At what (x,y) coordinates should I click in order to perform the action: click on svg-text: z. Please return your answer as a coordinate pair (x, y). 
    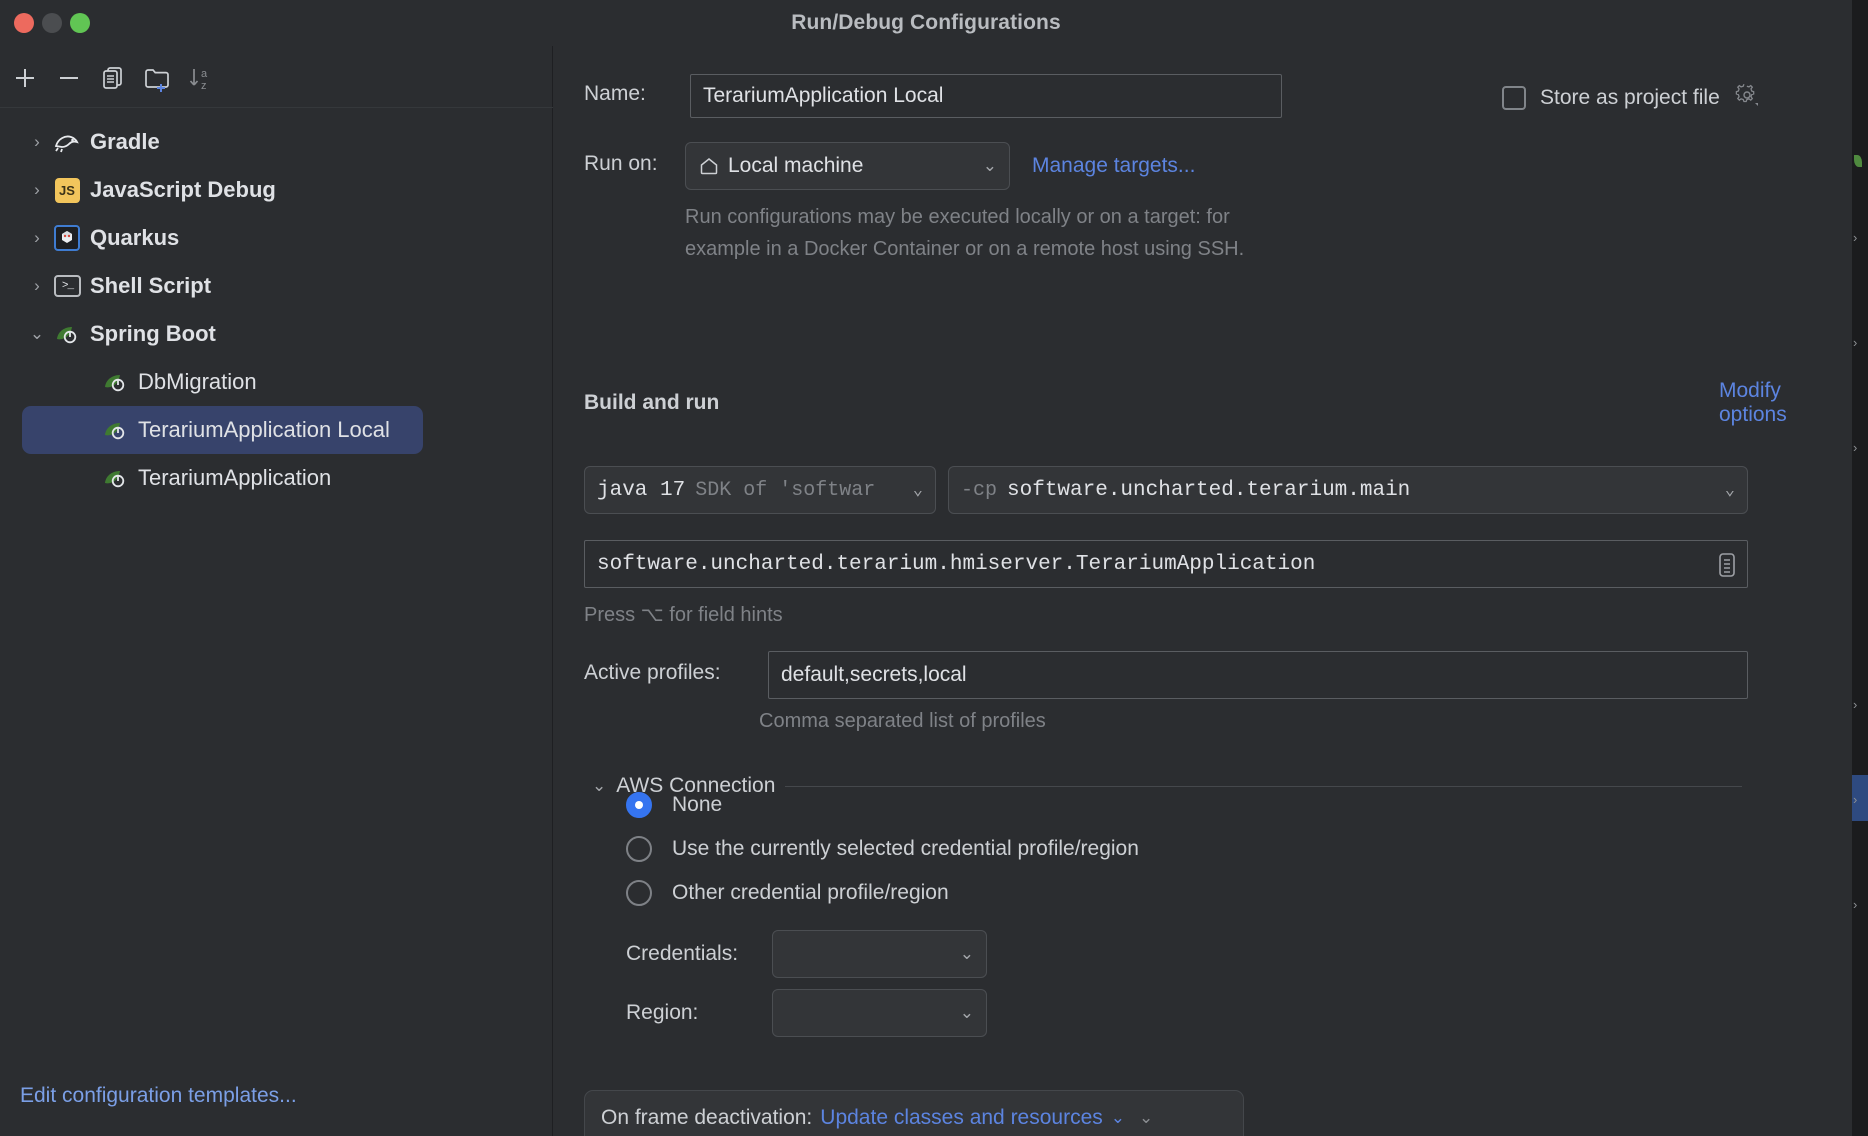
    Looking at the image, I should click on (204, 86).